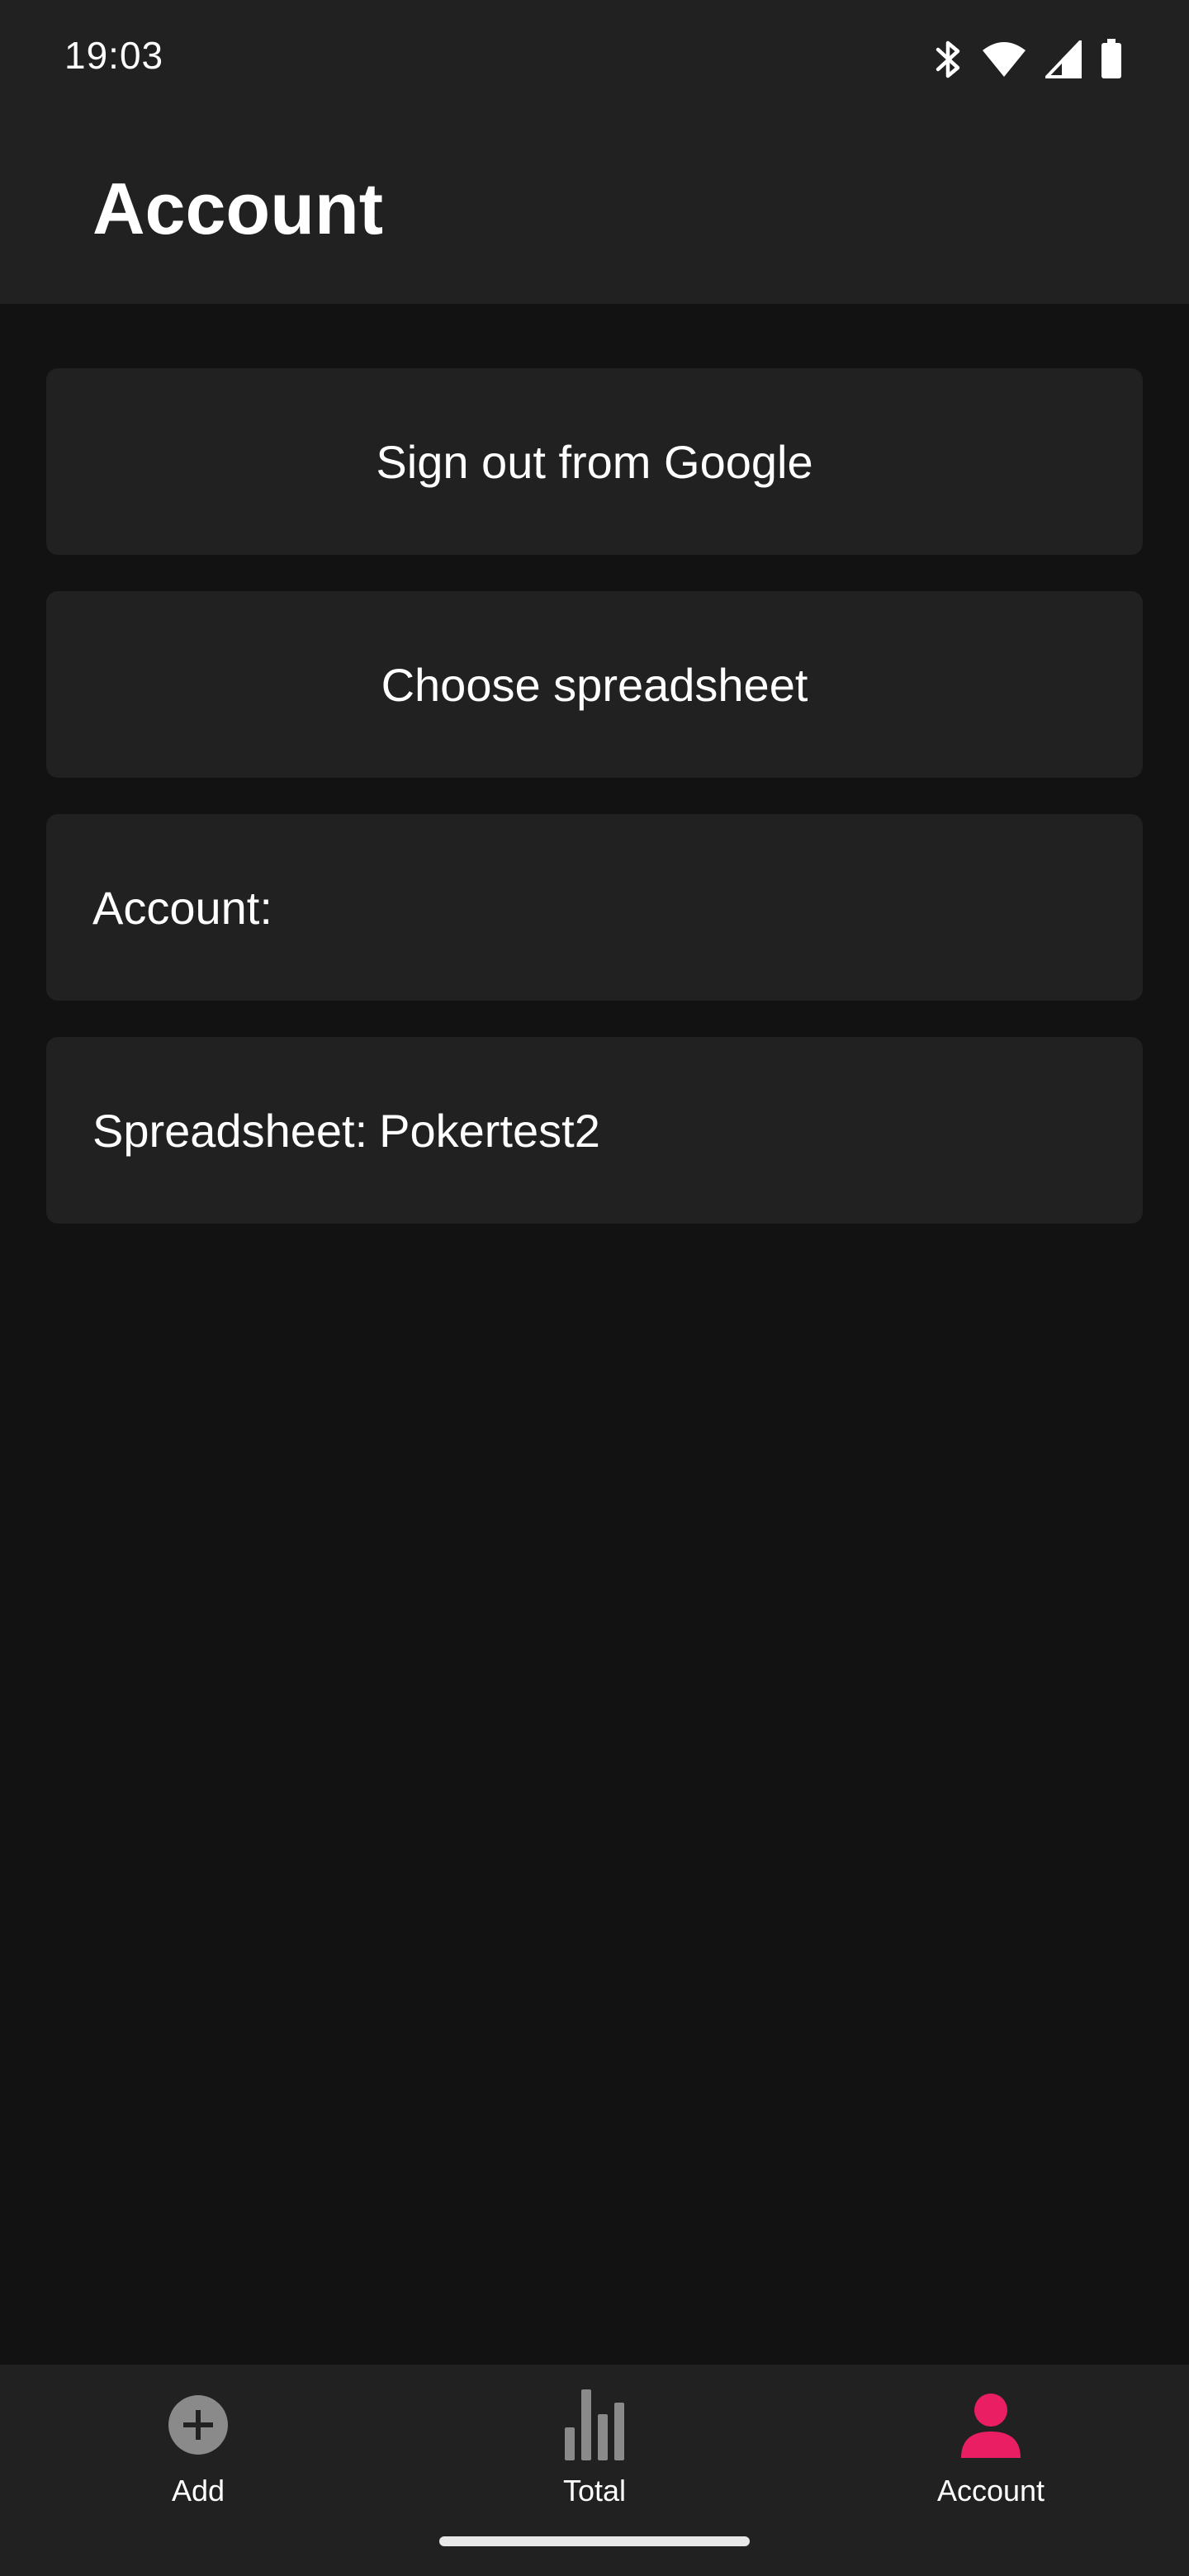 This screenshot has width=1189, height=2576. I want to click on nav-label-total: Total, so click(594, 2490).